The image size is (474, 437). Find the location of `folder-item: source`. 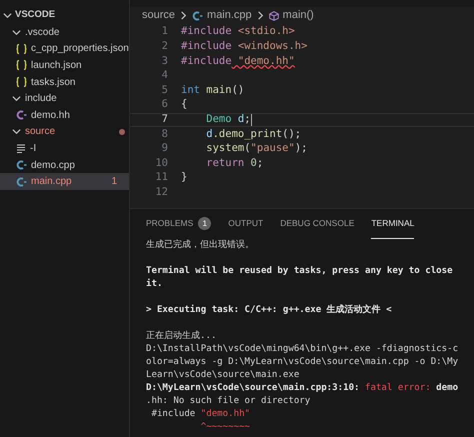

folder-item: source is located at coordinates (64, 132).